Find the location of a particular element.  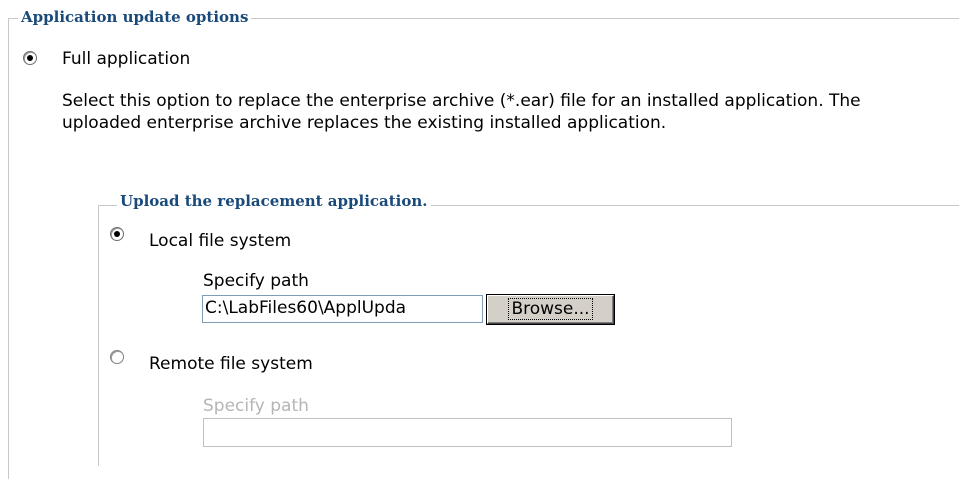

local-path-input: C:\LabFiles60\ApplUpda is located at coordinates (342, 309).